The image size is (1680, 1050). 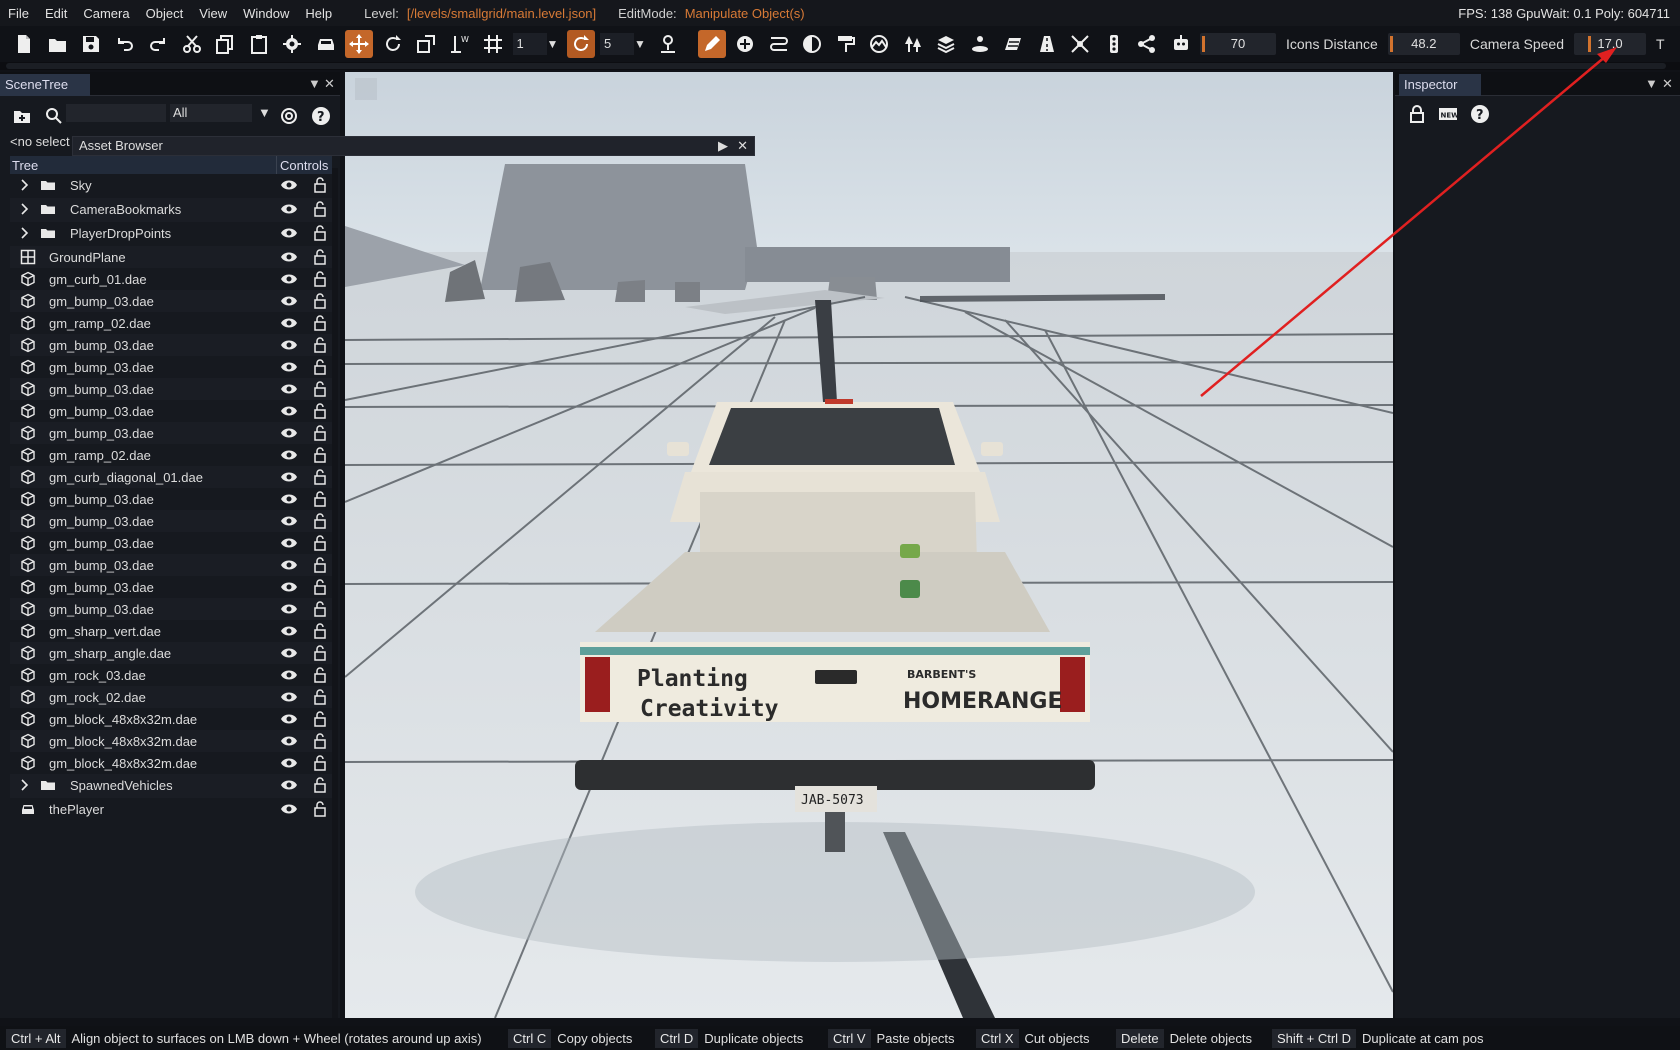 I want to click on tree-row: SpawnedVehicles, so click(x=171, y=786).